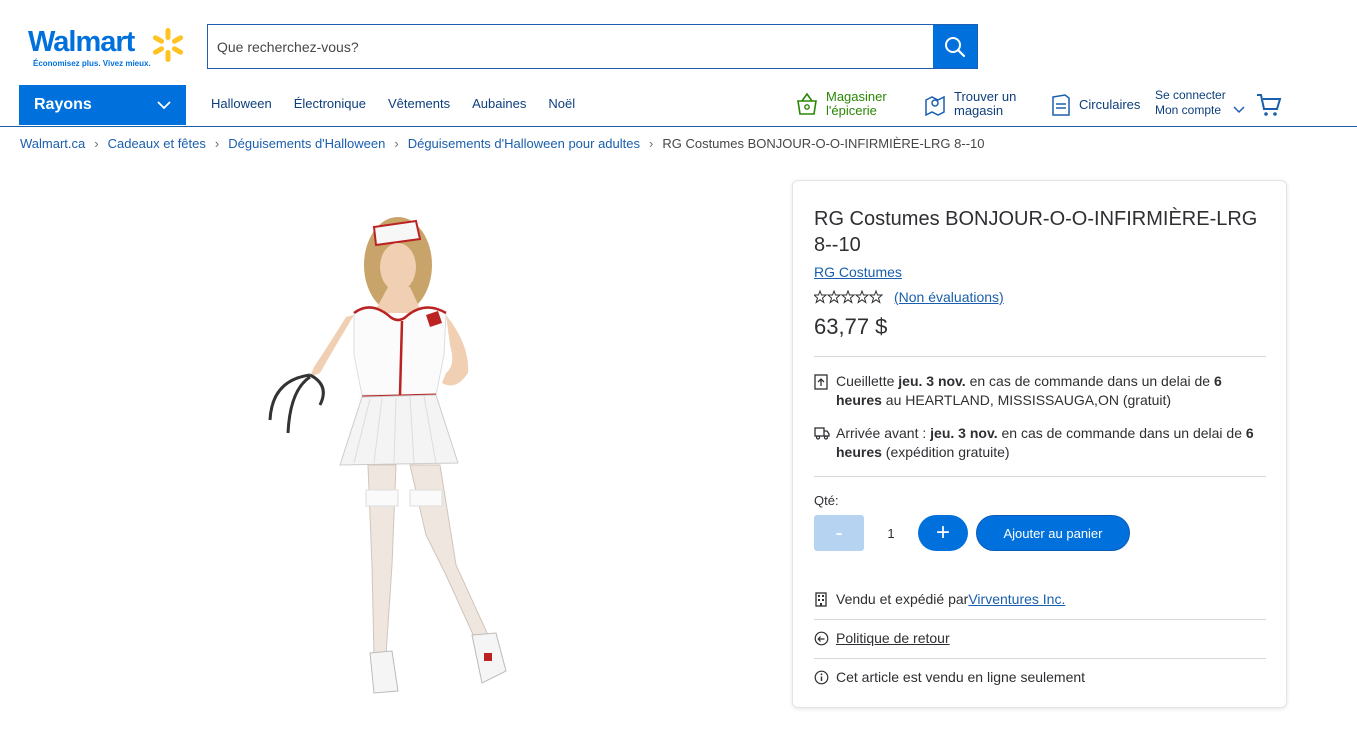 Image resolution: width=1357 pixels, height=743 pixels. I want to click on account-menu: Se connecter Mon compte, so click(1200, 103).